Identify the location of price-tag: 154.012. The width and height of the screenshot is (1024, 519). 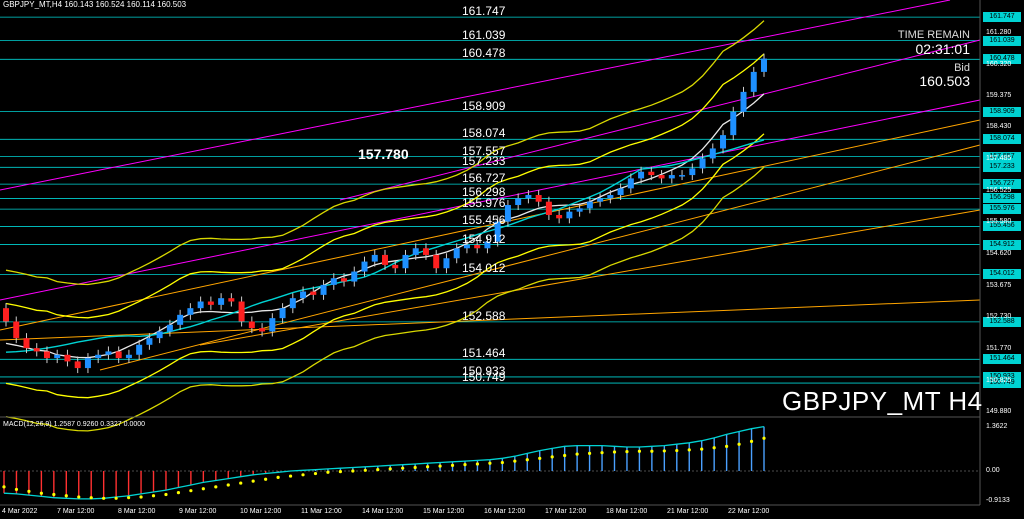
(1002, 274).